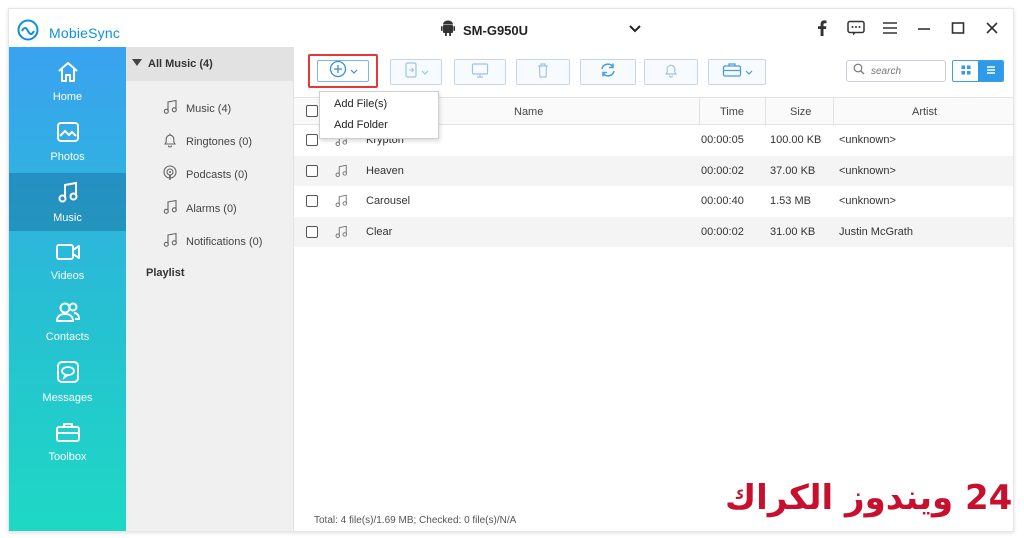 This screenshot has width=1024, height=538. I want to click on add-button, so click(343, 71).